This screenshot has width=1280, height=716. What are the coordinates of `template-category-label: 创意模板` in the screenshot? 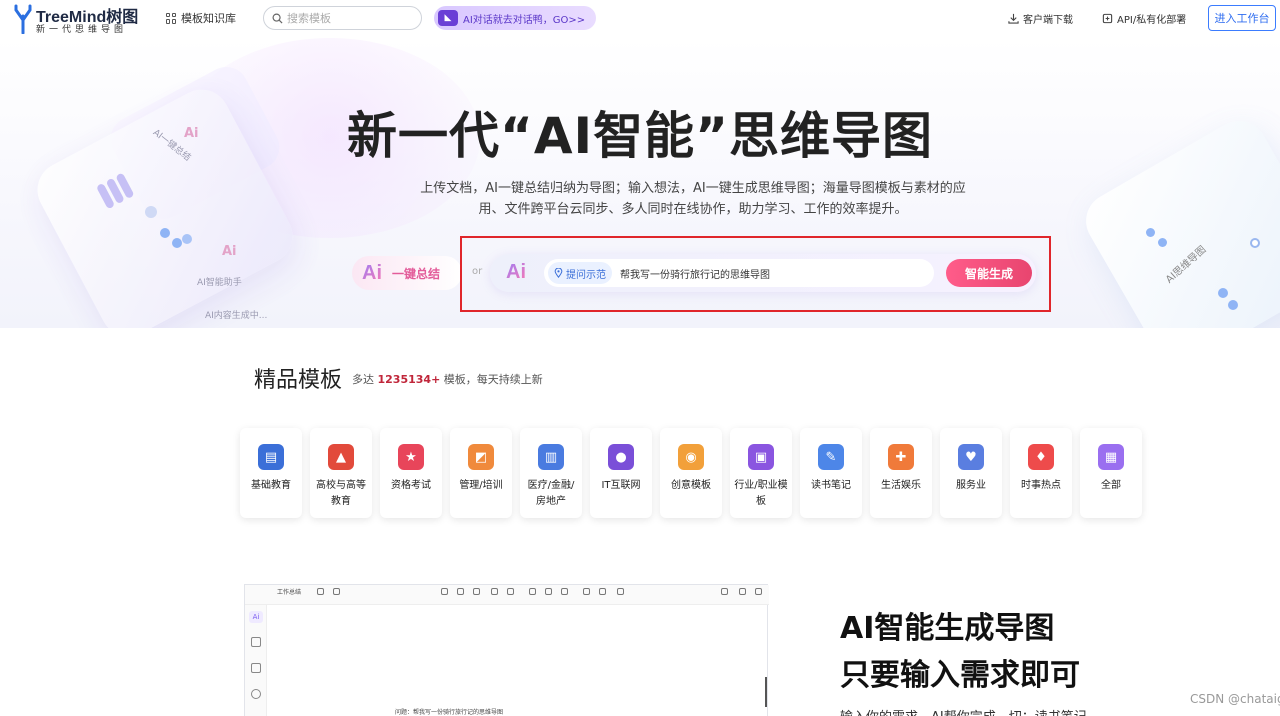 It's located at (691, 485).